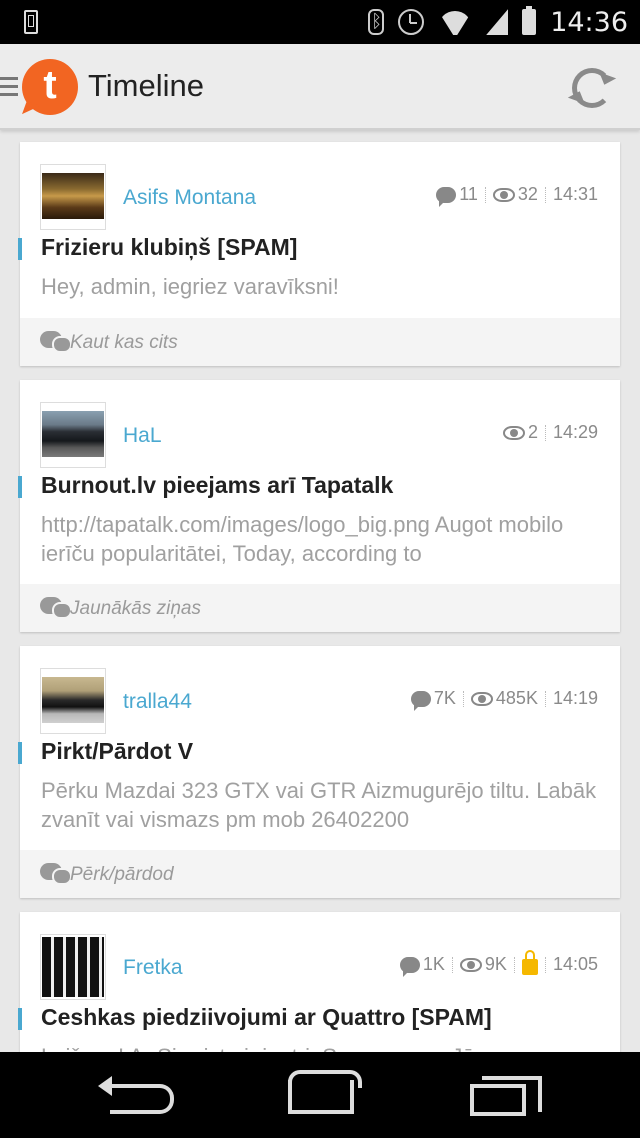  I want to click on topic-excerpt: Hey, admin, iegriez varavīksni!, so click(190, 286).